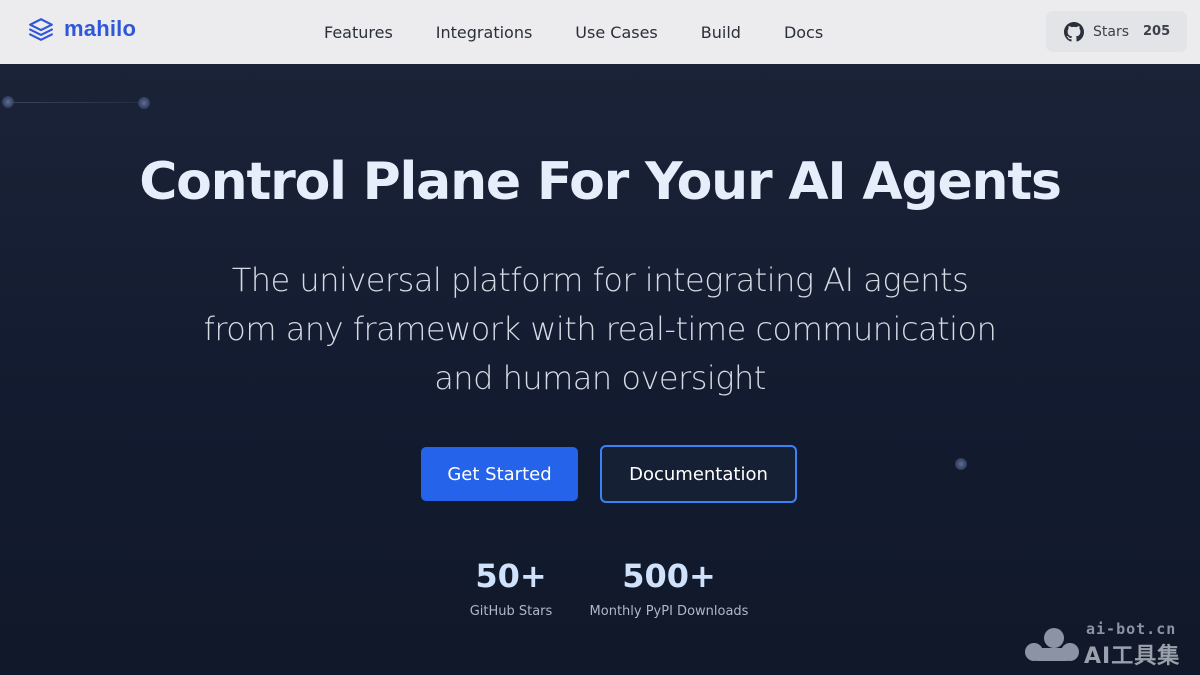 The image size is (1200, 675). I want to click on github-icon, so click(1074, 31).